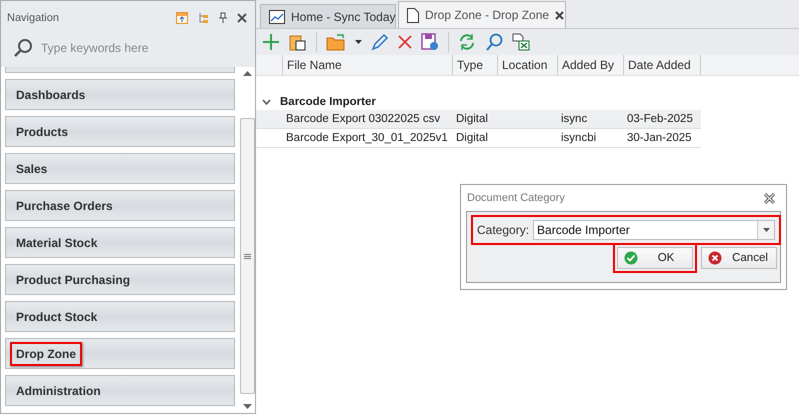  Describe the element at coordinates (527, 102) in the screenshot. I see `group-row: Barcode Importer` at that location.